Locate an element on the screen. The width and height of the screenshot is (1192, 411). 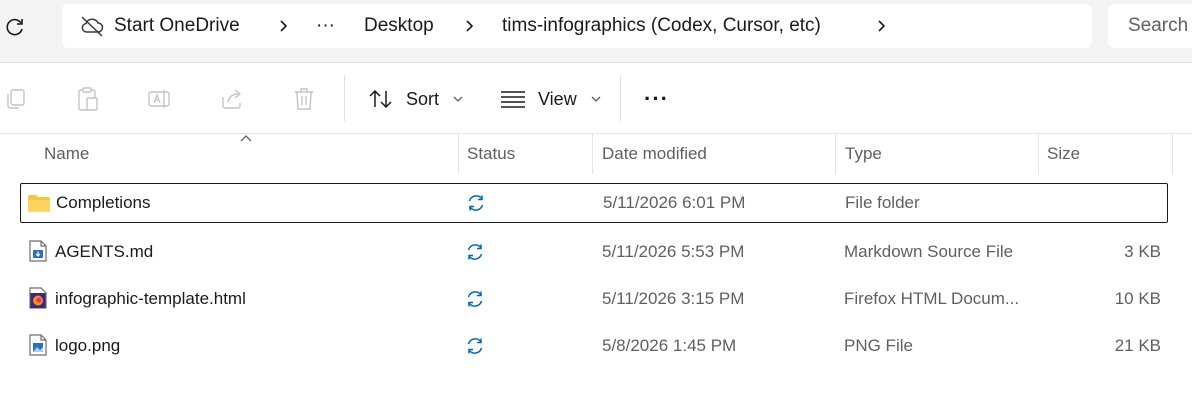
column-header-name: Name is located at coordinates (66, 154).